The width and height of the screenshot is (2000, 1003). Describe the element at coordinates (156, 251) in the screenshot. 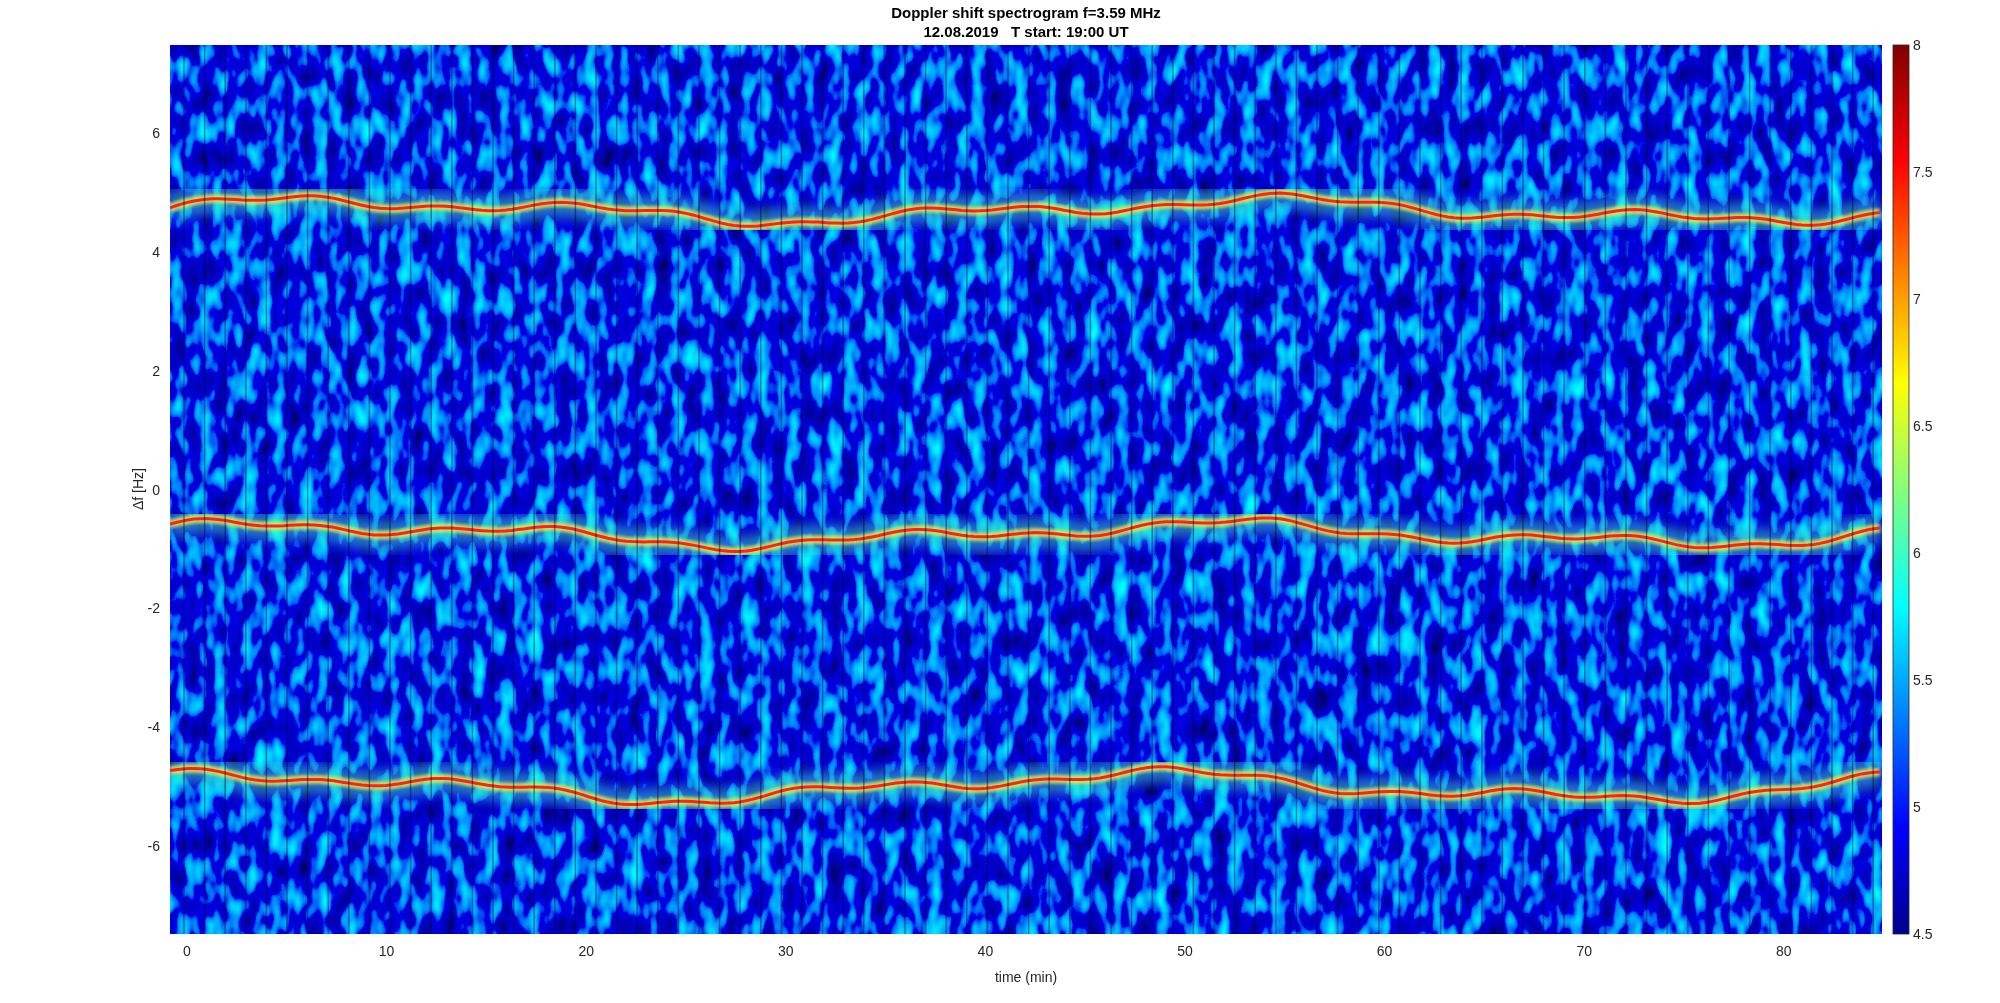

I see `axis-tick-label: 4` at that location.